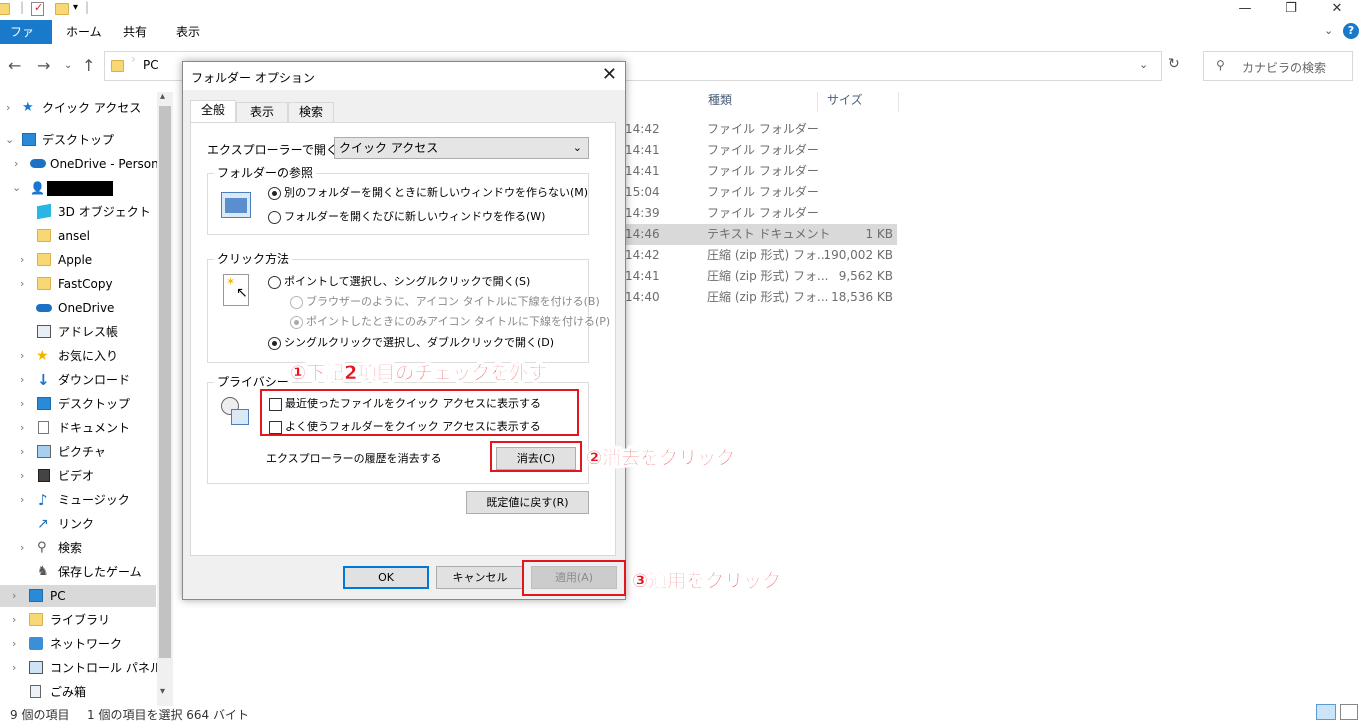 The image size is (1361, 723). Describe the element at coordinates (78, 572) in the screenshot. I see `nav-saved-games: ♞ 保存したゲーム` at that location.